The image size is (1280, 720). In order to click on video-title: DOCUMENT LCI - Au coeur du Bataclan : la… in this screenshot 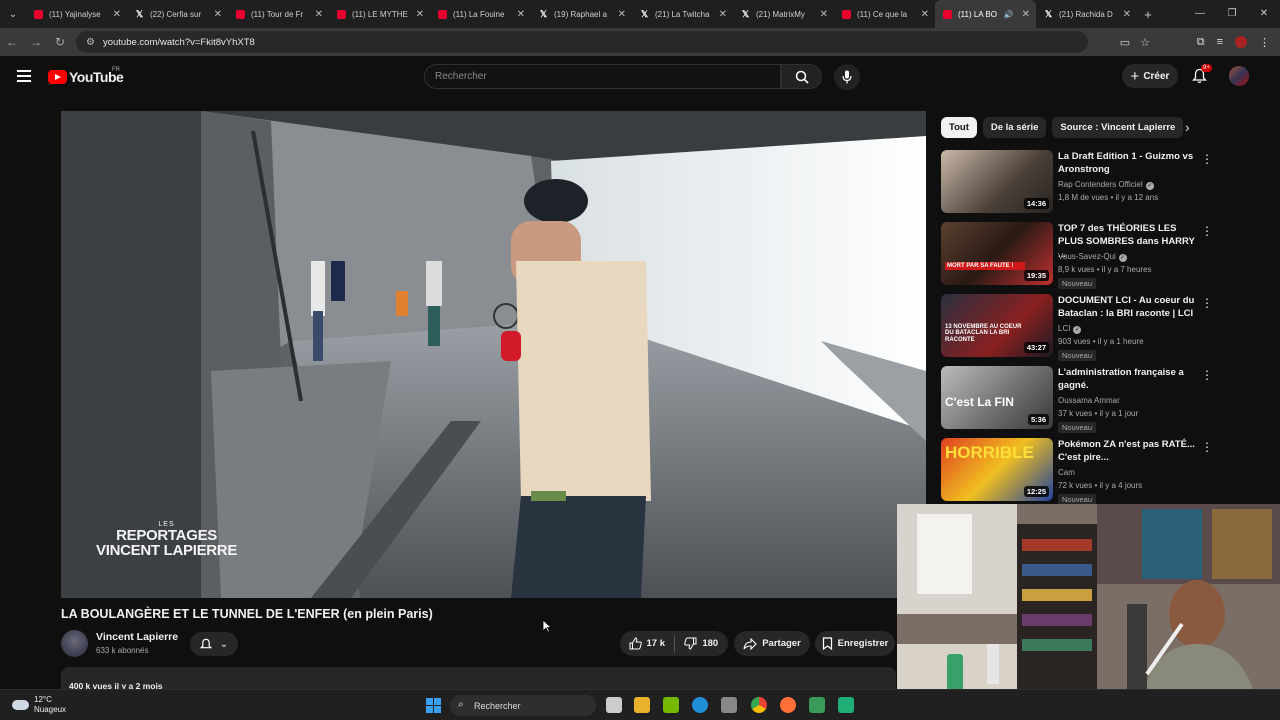, I will do `click(1126, 307)`.